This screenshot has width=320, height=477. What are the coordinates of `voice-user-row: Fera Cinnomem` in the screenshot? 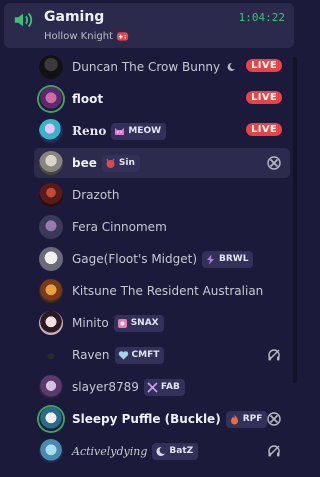 It's located at (162, 227).